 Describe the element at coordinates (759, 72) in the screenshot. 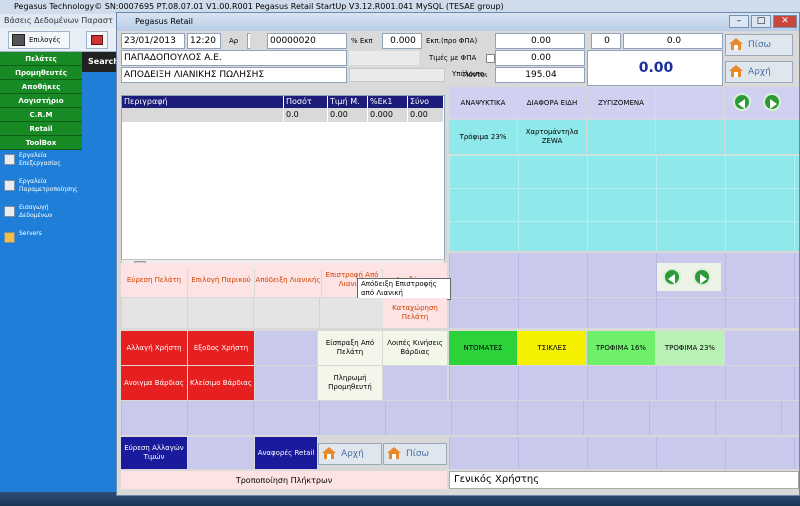

I see `home-button: Αρχή` at that location.